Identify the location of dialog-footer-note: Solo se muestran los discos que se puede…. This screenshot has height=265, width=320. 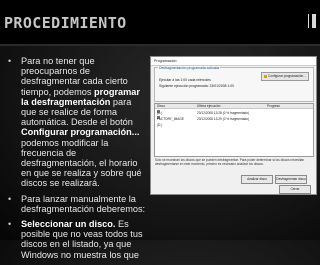
(230, 162).